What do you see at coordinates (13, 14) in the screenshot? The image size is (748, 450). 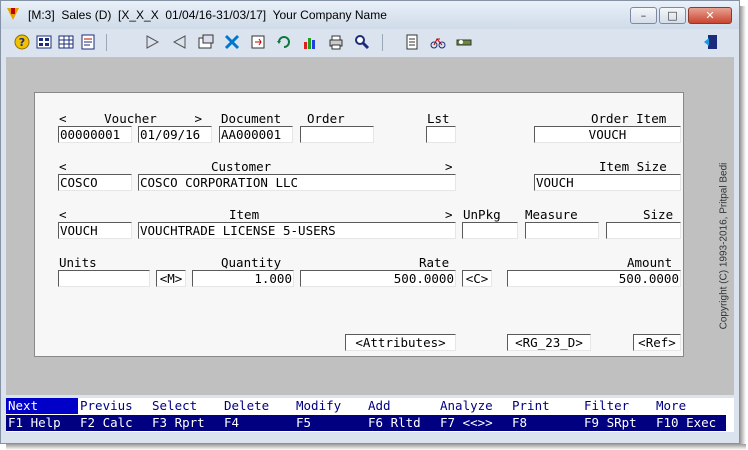 I see `app-logo-icon` at bounding box center [13, 14].